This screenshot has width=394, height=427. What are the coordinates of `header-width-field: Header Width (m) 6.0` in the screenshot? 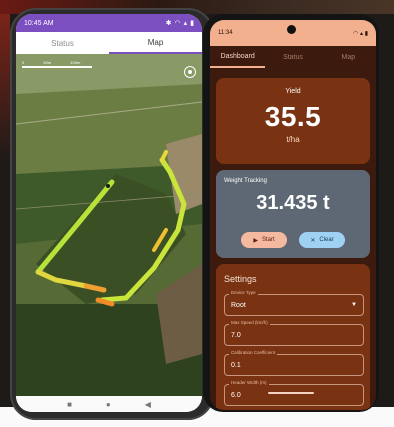 It's located at (294, 393).